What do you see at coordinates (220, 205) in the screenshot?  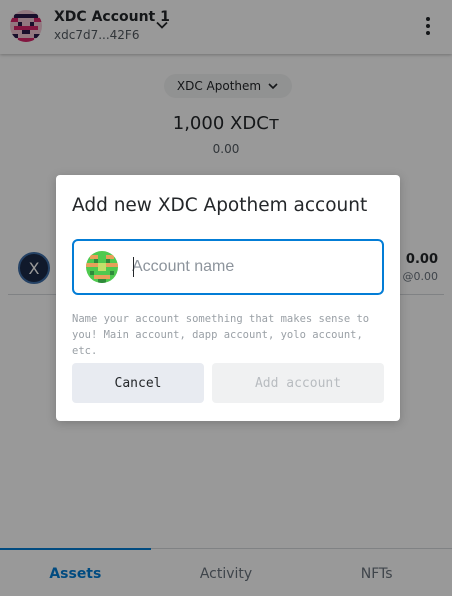 I see `modal-title: Add new XDC Apothem account` at bounding box center [220, 205].